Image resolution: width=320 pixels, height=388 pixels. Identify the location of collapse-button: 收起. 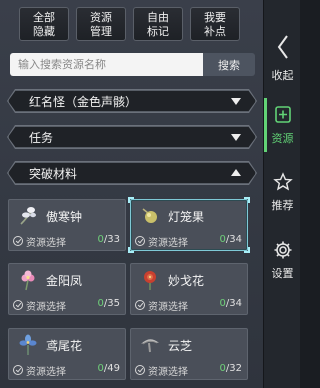
(282, 58).